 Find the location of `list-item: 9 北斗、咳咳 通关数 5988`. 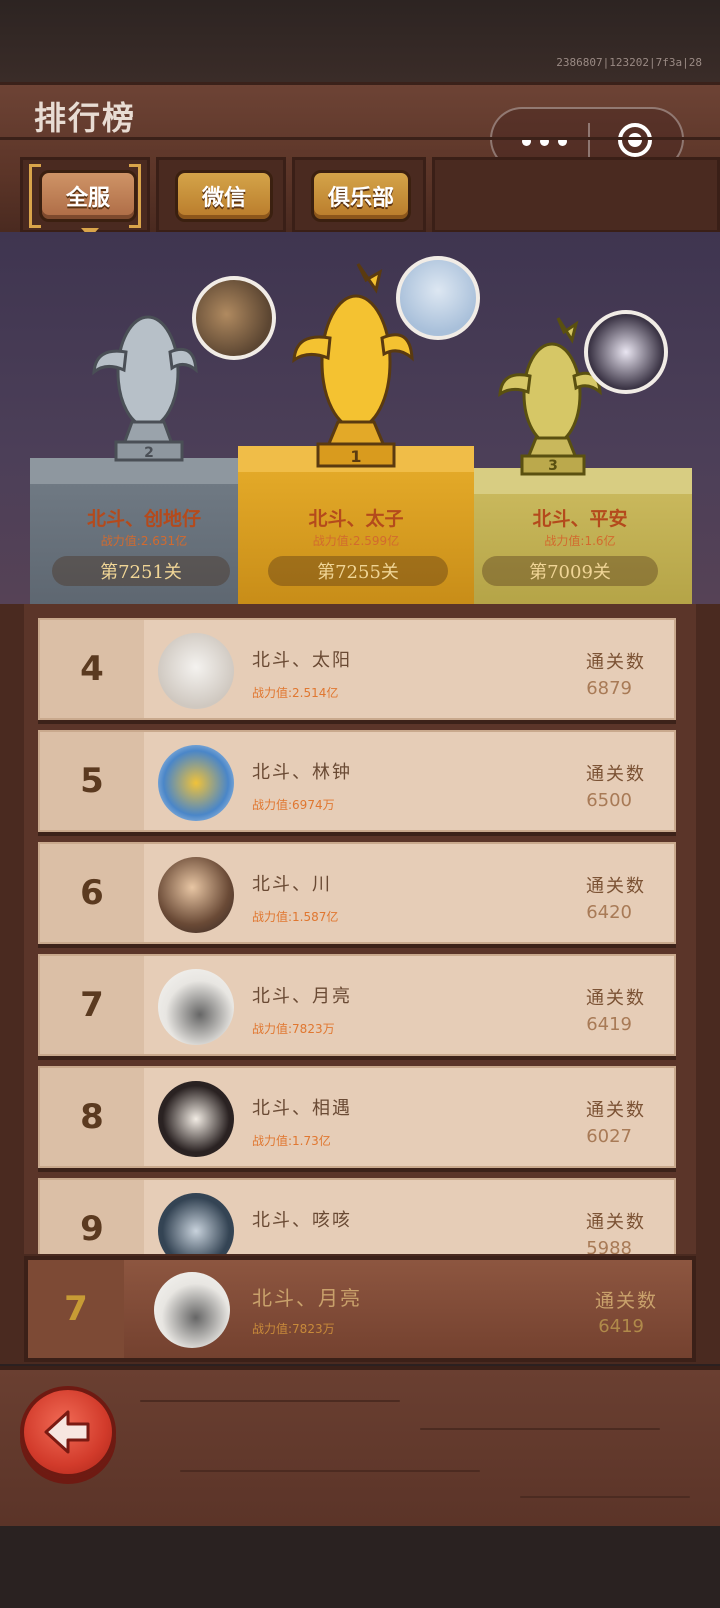

list-item: 9 北斗、咳咳 通关数 5988 is located at coordinates (357, 1216).